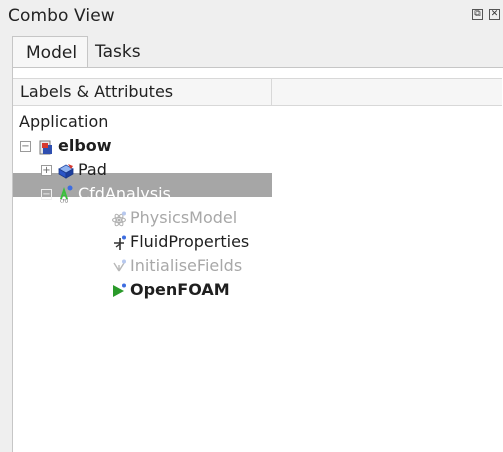 This screenshot has height=452, width=503. I want to click on close-icon: ✕, so click(494, 14).